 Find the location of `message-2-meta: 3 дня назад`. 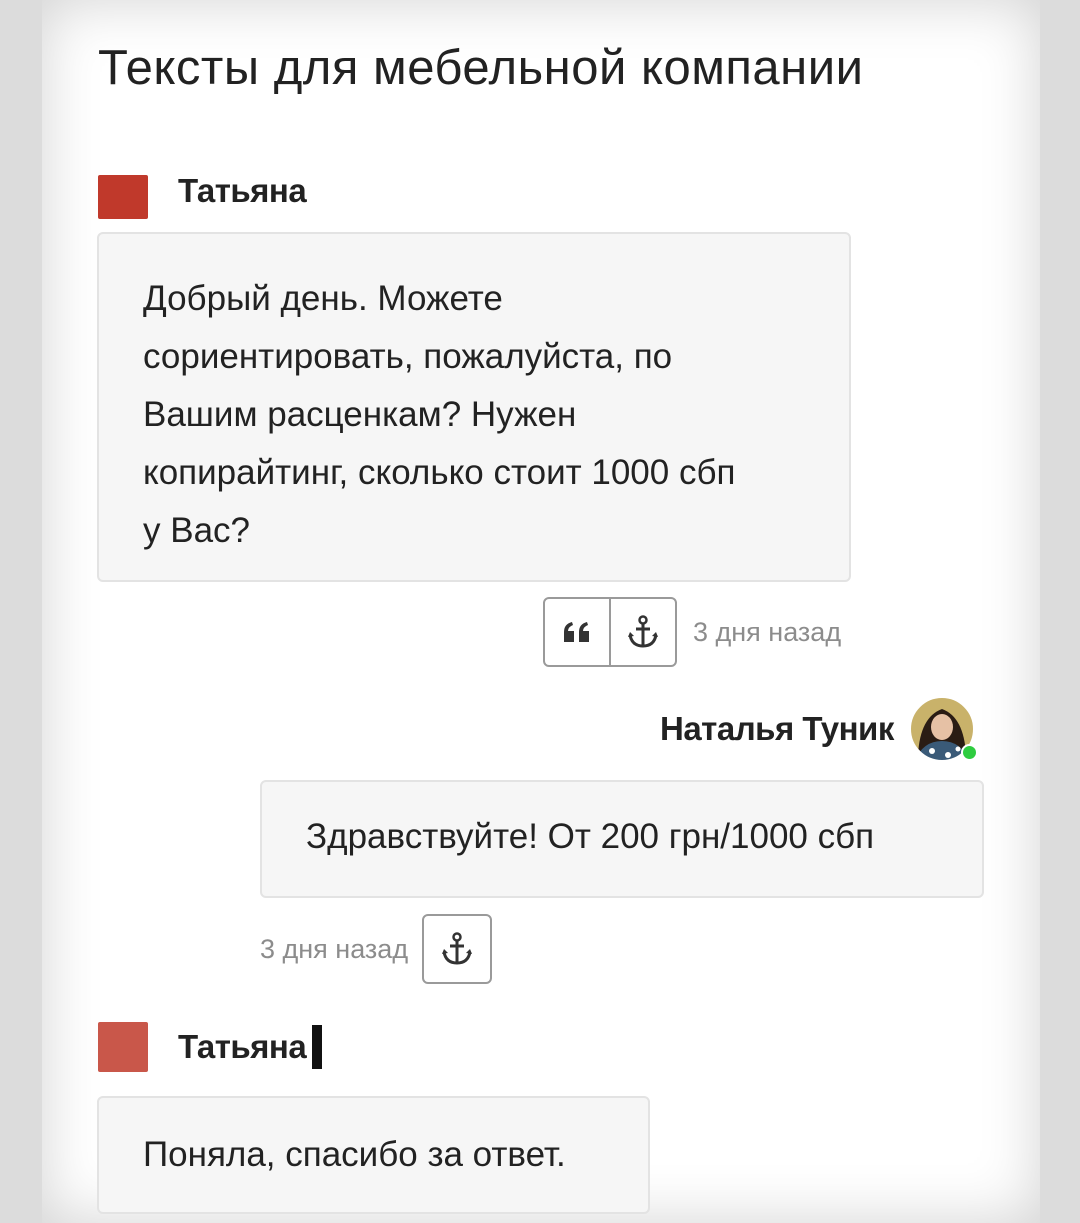

message-2-meta: 3 дня назад is located at coordinates (376, 949).